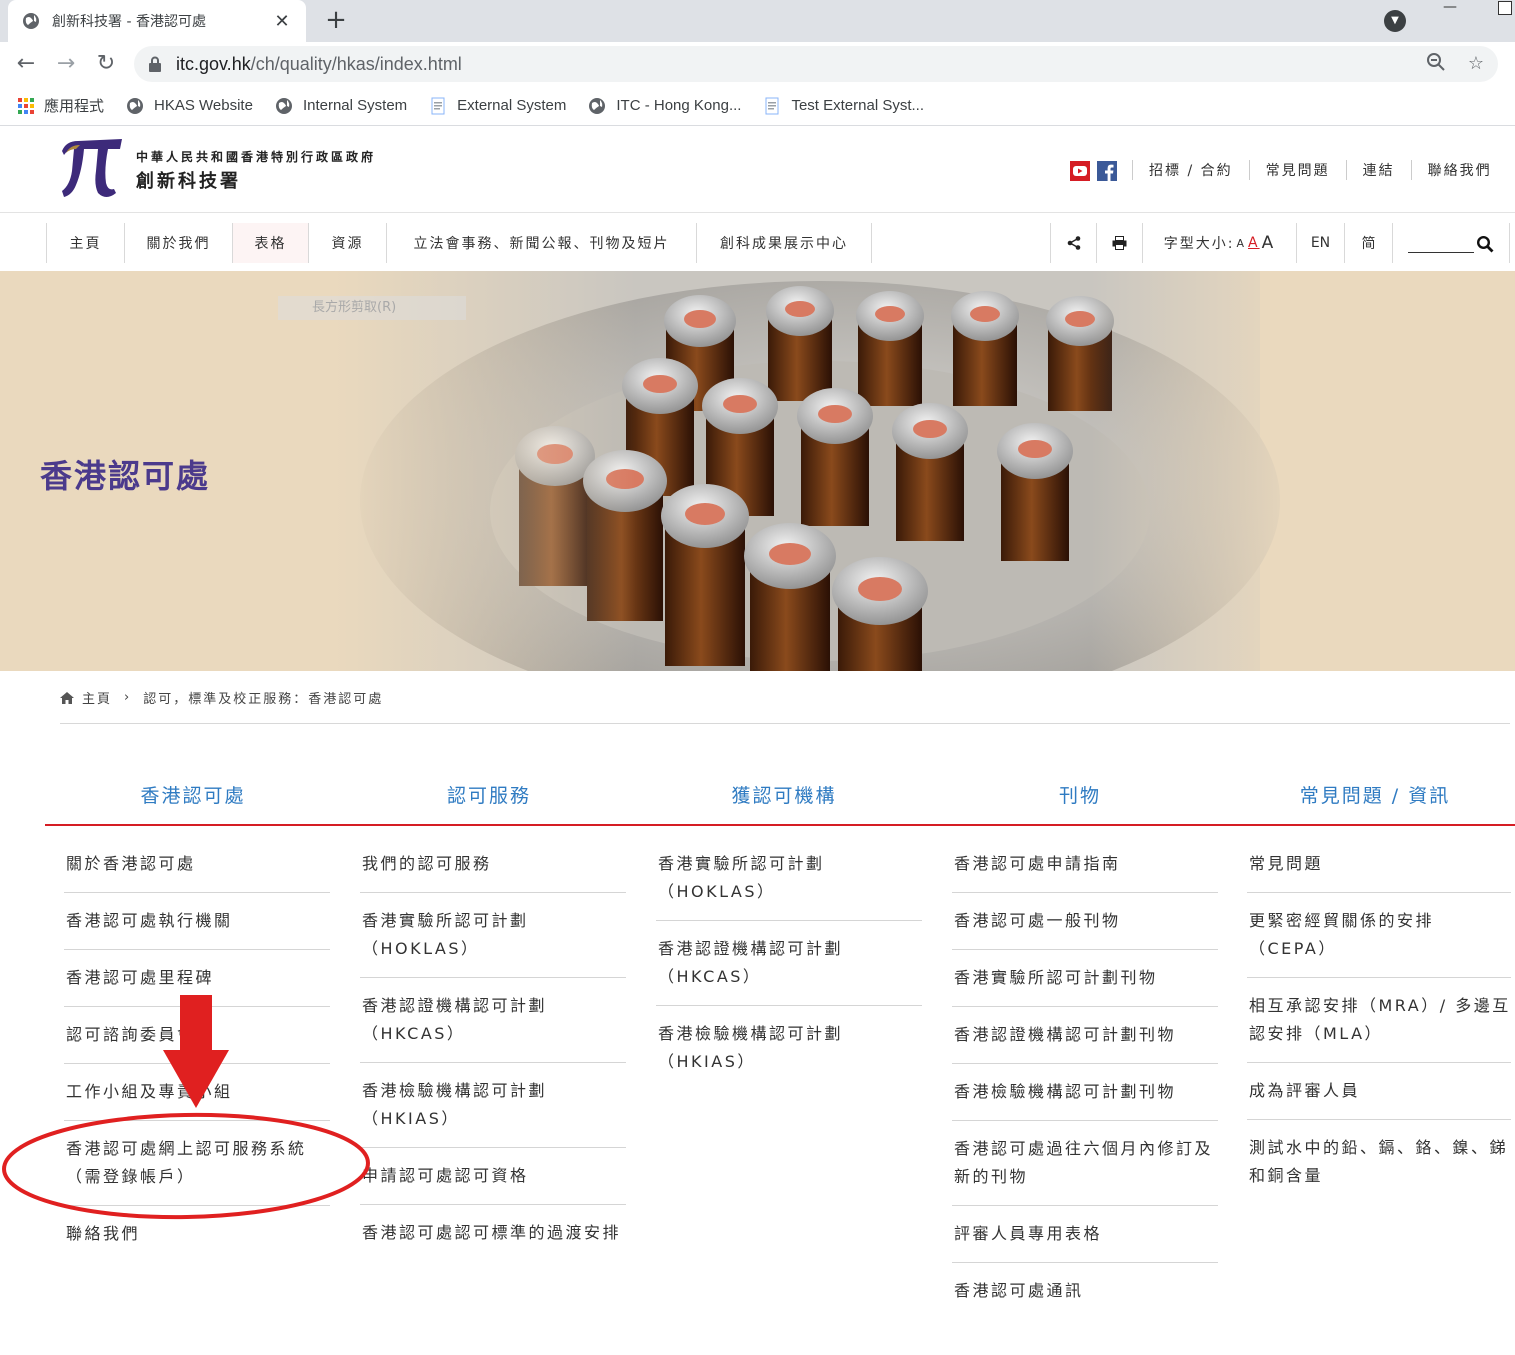 The image size is (1515, 1355). What do you see at coordinates (1241, 243) in the screenshot?
I see `font-size-small: A` at bounding box center [1241, 243].